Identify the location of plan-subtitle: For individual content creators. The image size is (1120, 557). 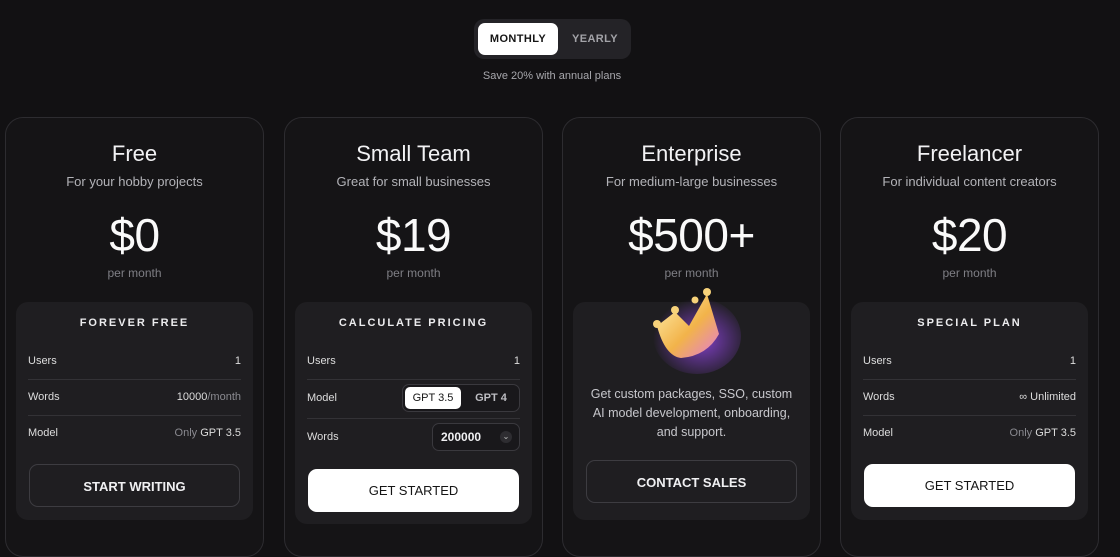
(969, 181).